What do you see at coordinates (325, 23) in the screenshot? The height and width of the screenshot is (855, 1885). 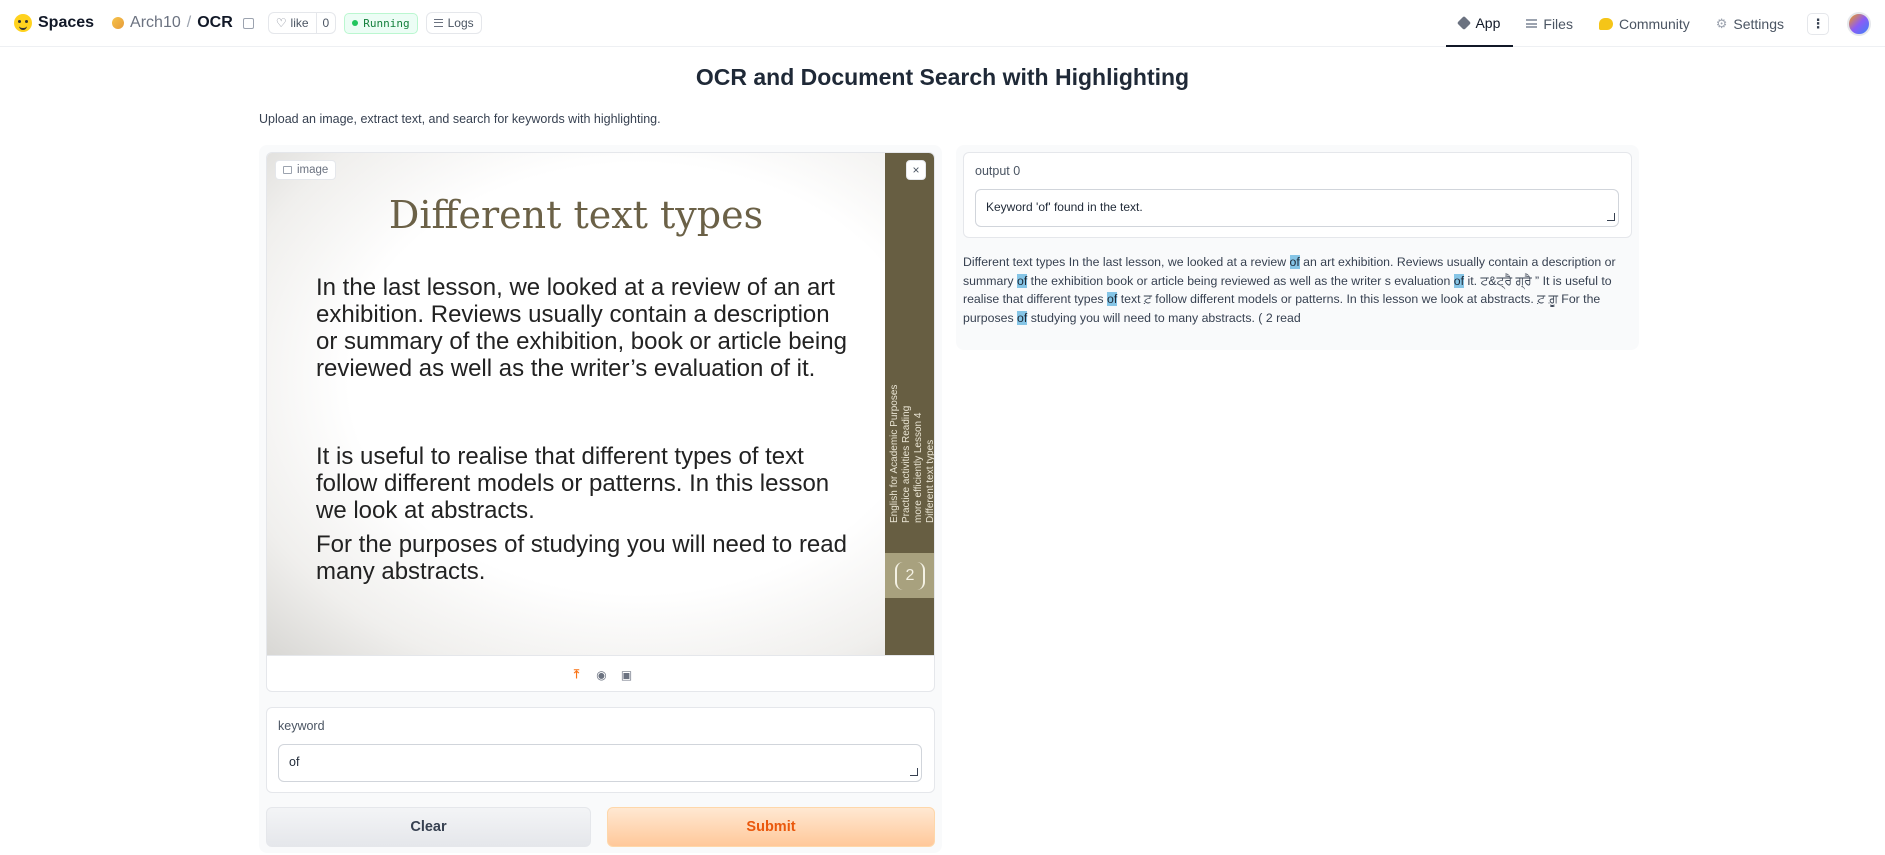 I see `like-count: 0` at bounding box center [325, 23].